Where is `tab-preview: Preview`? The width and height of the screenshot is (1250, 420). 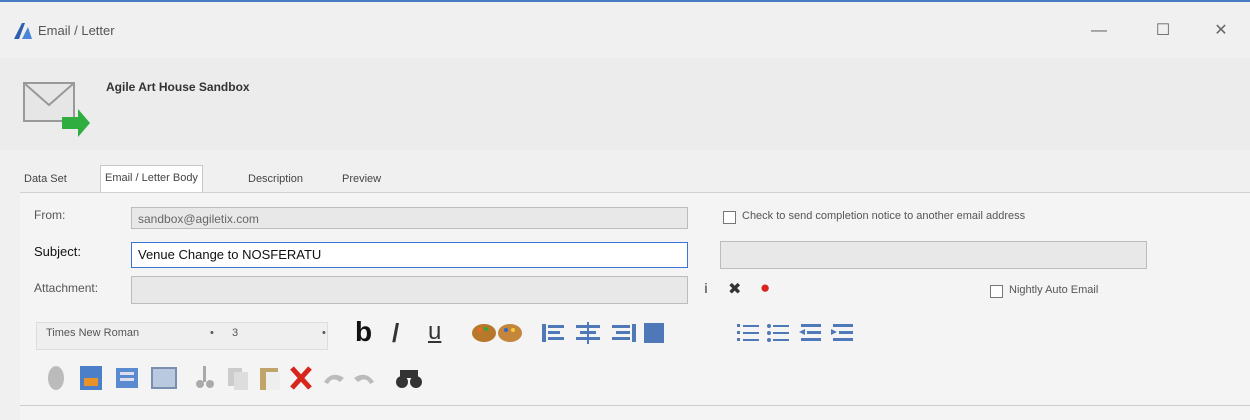
tab-preview: Preview is located at coordinates (361, 179).